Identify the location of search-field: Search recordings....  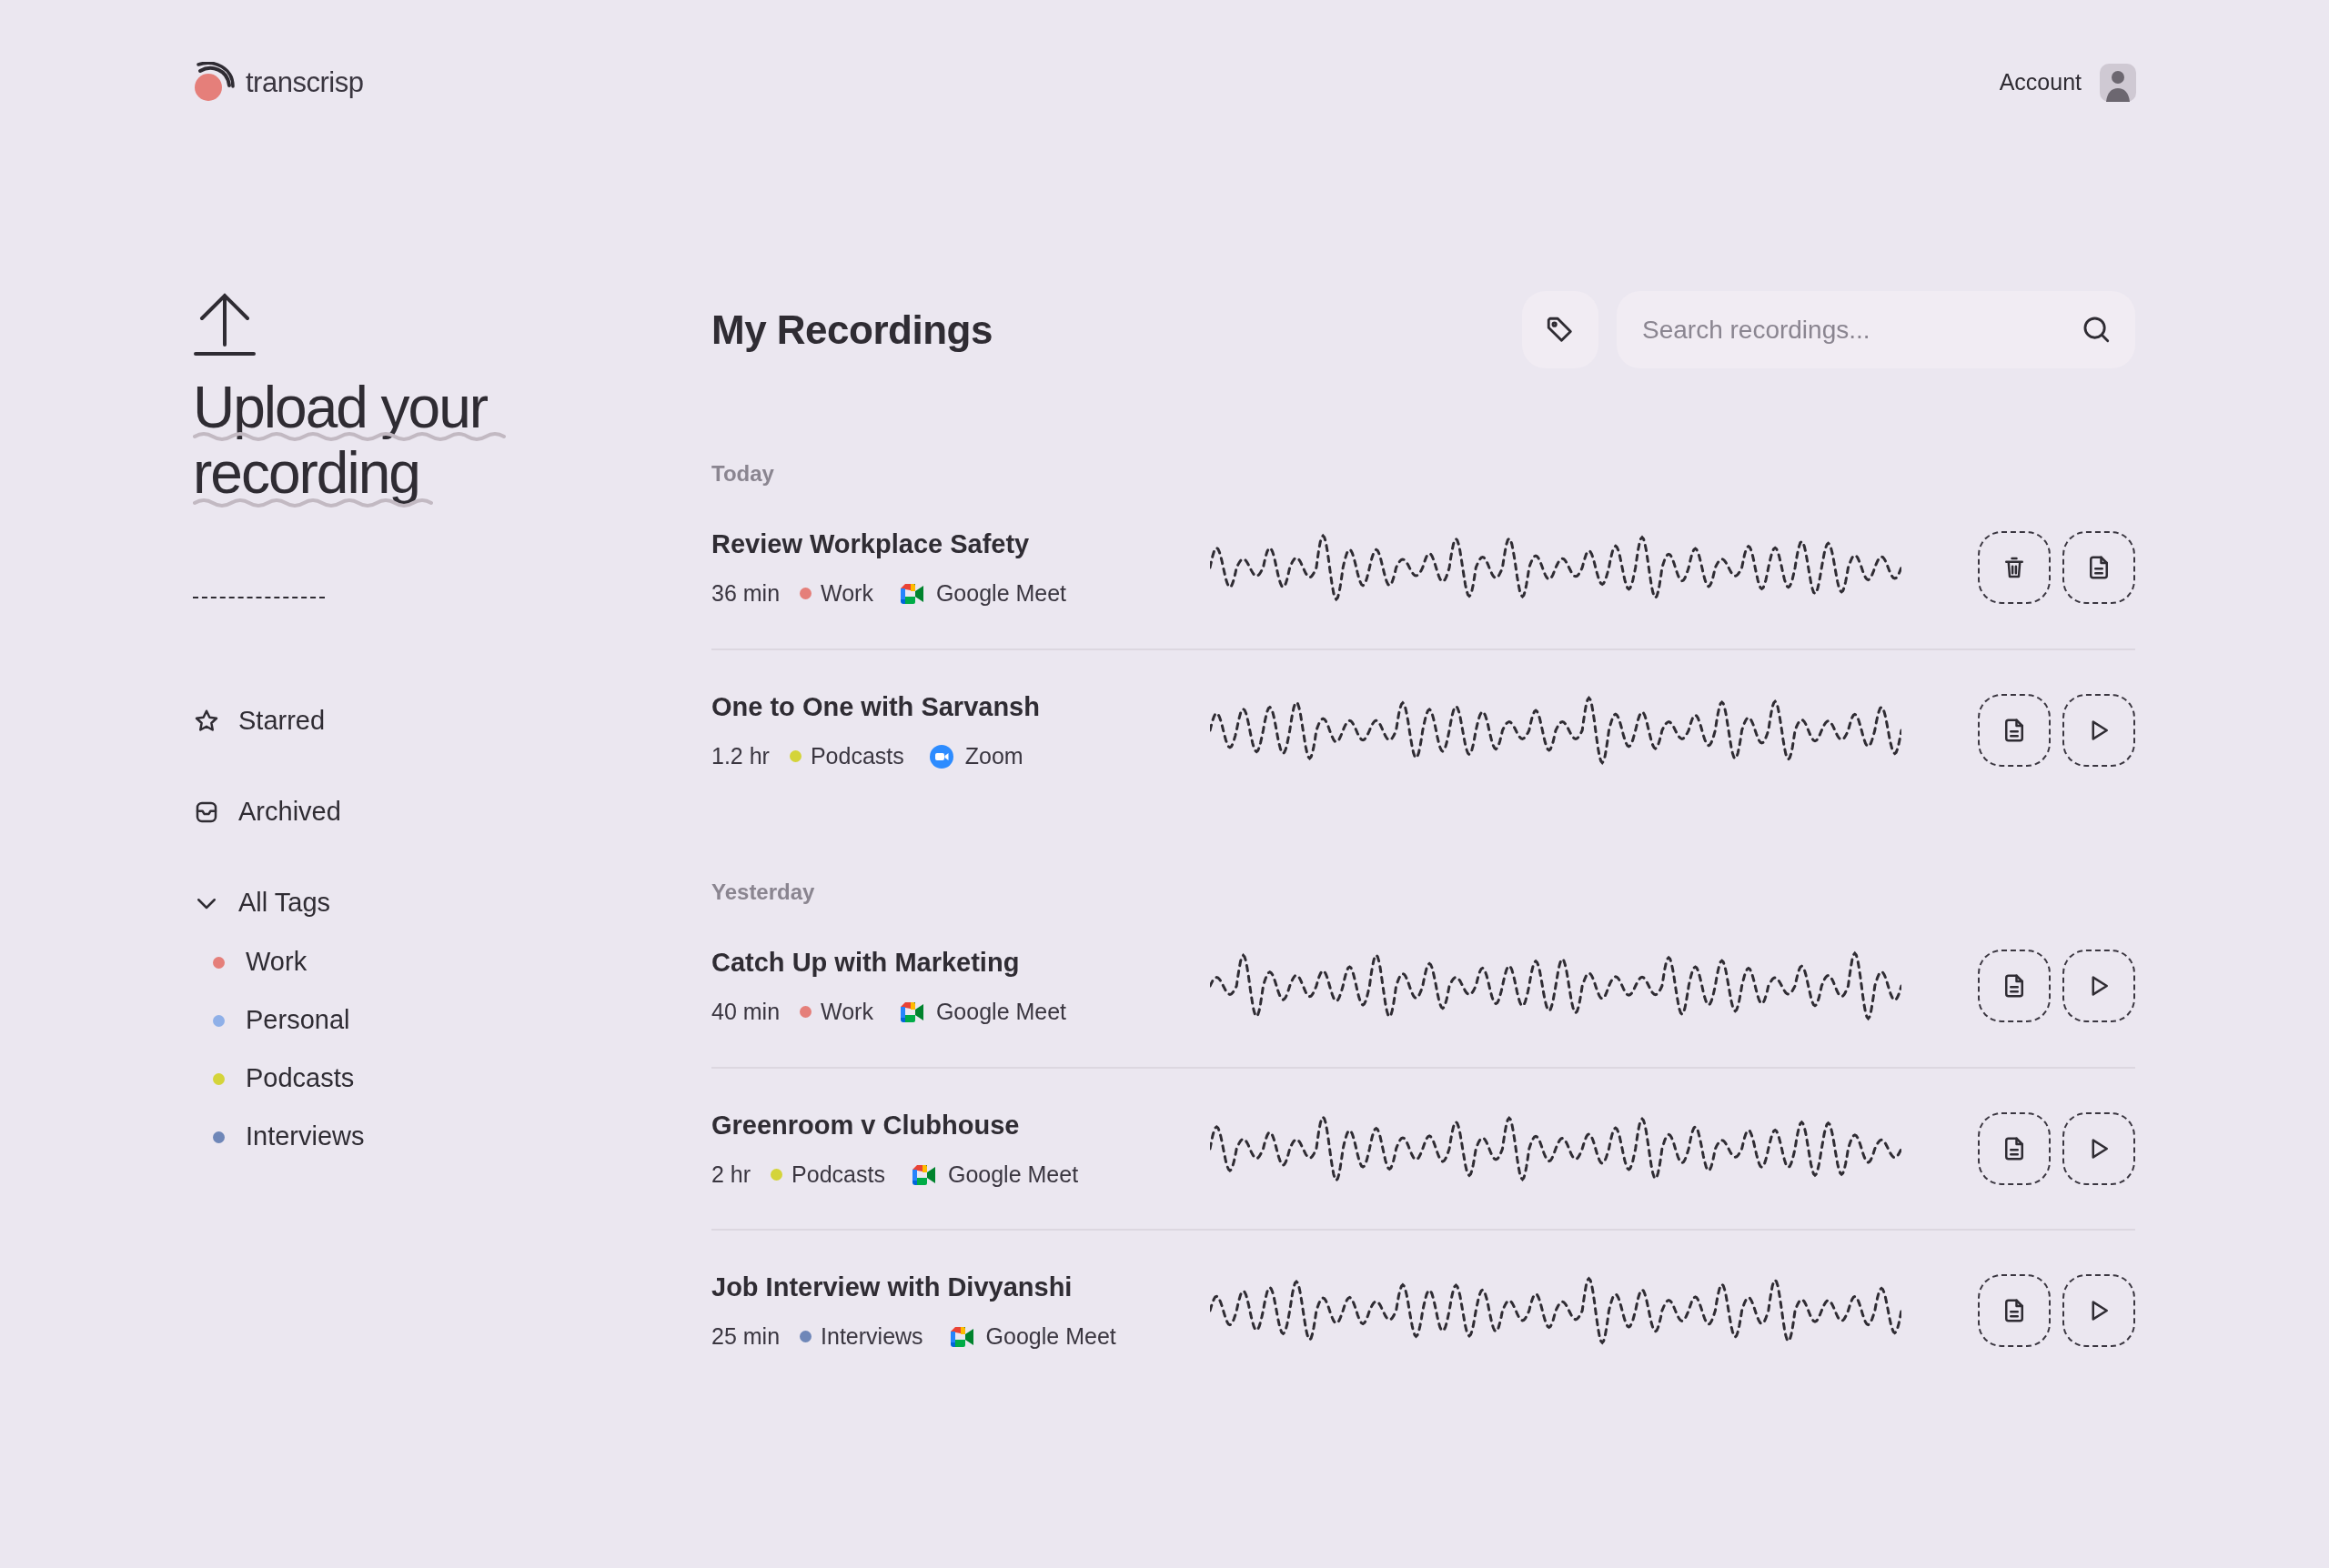
(1876, 329).